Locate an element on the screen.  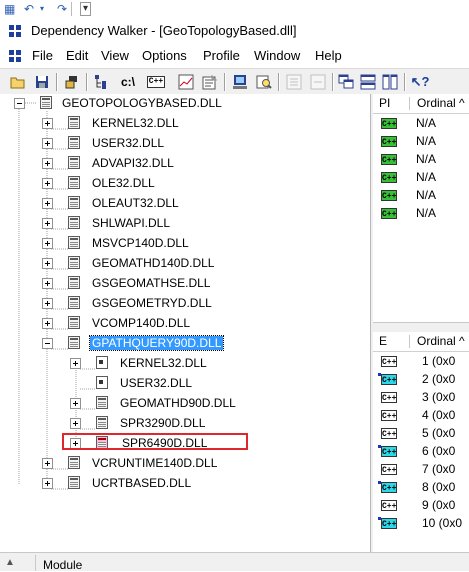
tree-item-label: GSGEOMATHSE.DLL is located at coordinates (151, 283).